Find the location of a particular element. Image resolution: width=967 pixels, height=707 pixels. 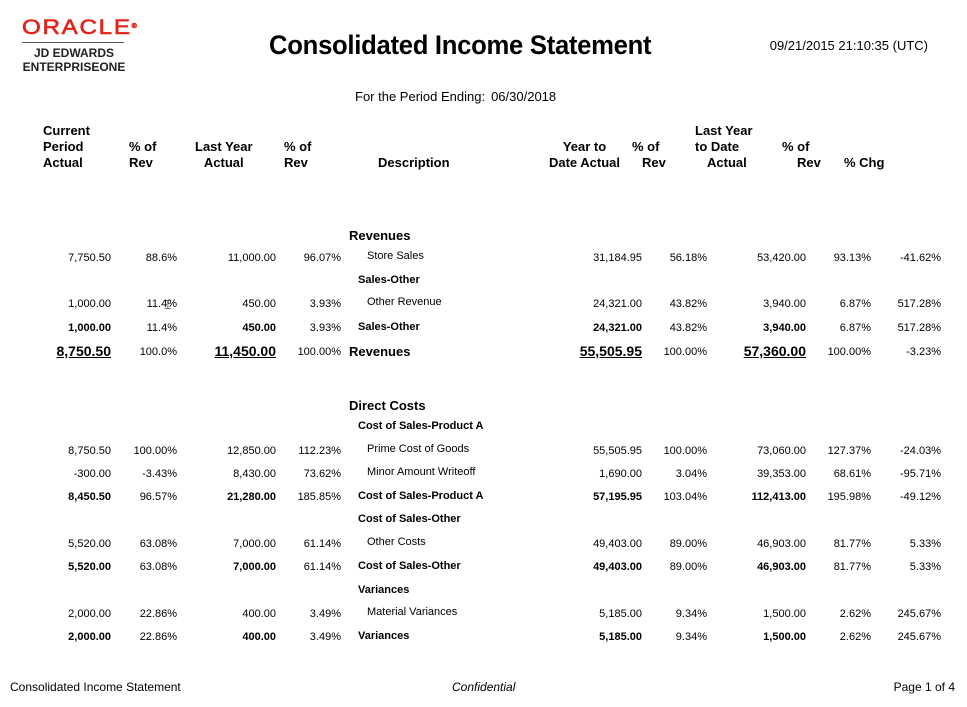

cell-lytdp: 195.98% is located at coordinates (849, 497).